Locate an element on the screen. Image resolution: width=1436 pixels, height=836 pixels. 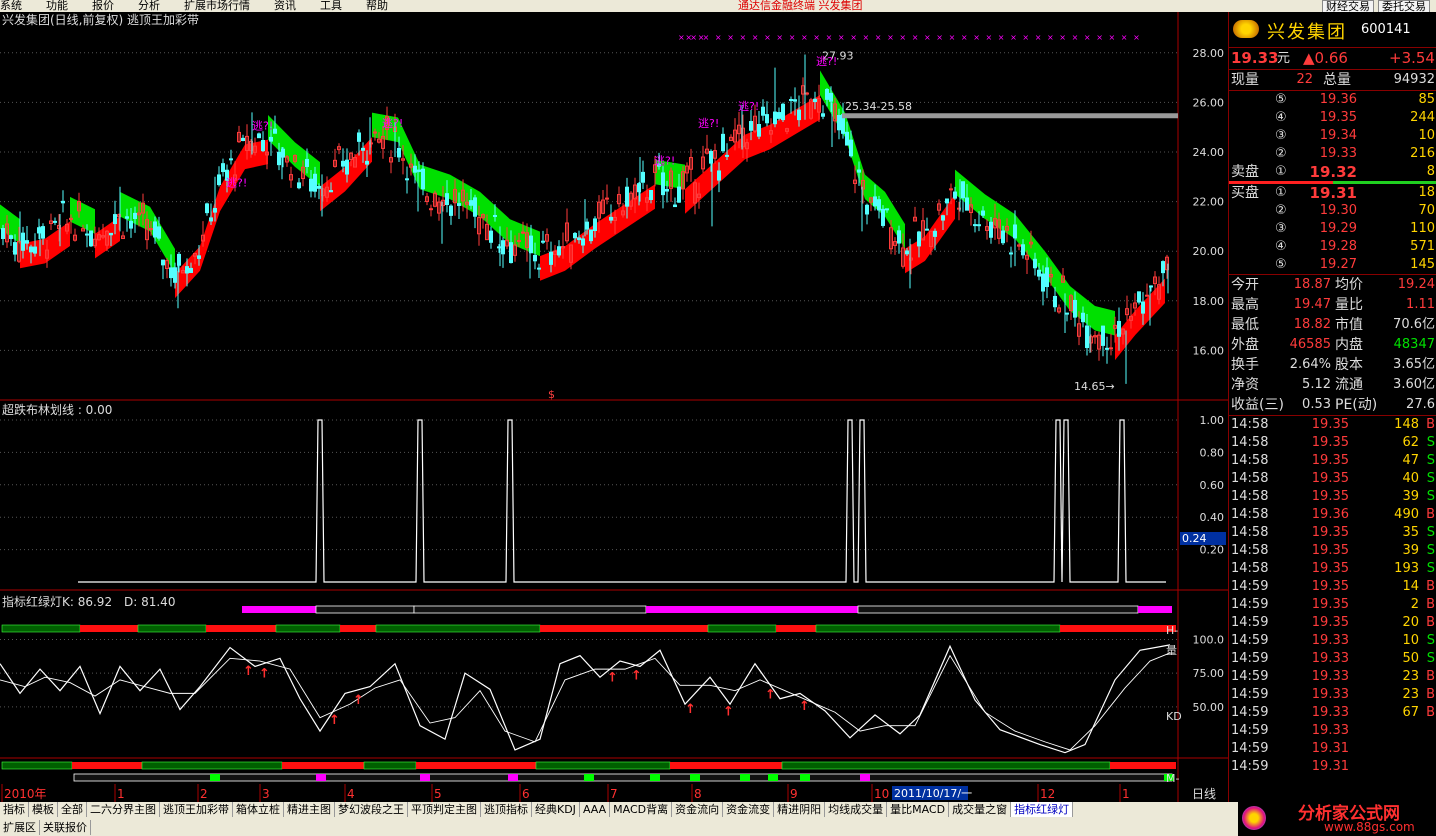
stat-value: 19.47 is located at coordinates (1312, 304).